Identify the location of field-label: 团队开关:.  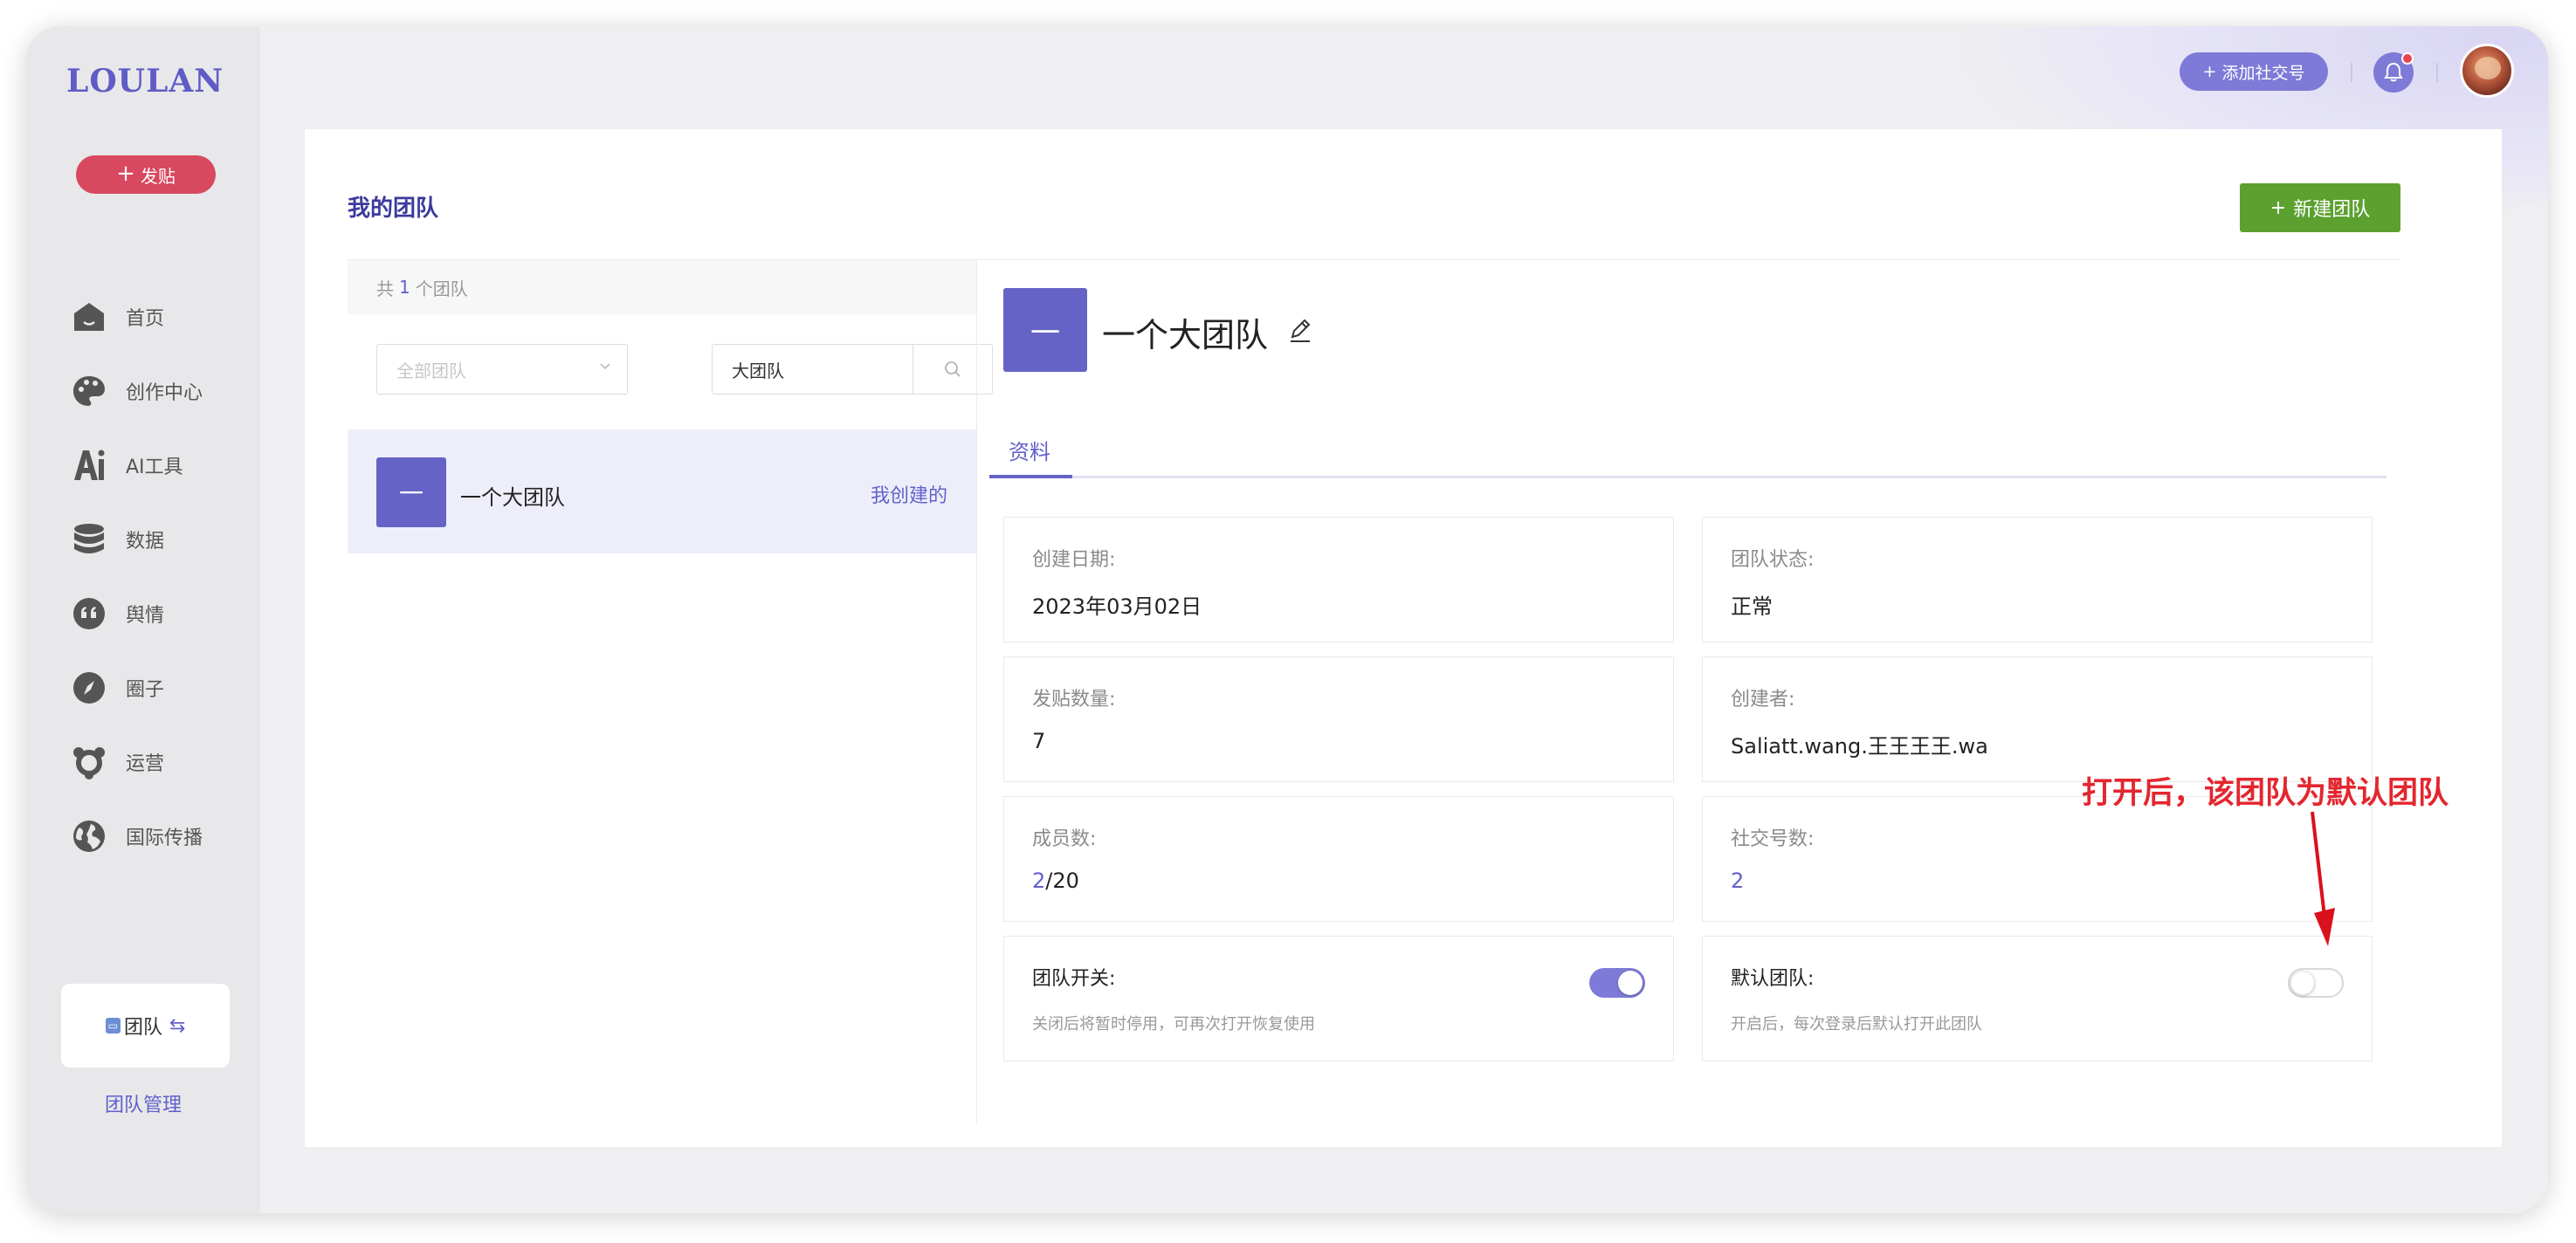
(1074, 979).